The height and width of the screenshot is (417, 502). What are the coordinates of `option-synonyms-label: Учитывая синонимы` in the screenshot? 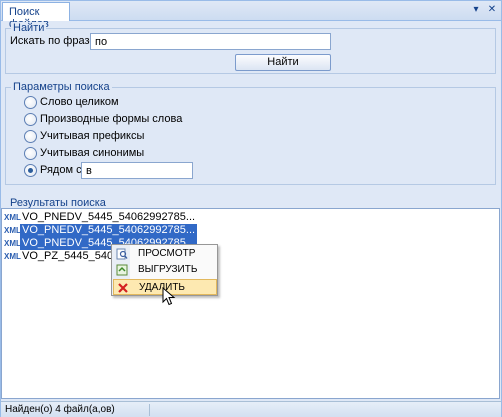 It's located at (92, 153).